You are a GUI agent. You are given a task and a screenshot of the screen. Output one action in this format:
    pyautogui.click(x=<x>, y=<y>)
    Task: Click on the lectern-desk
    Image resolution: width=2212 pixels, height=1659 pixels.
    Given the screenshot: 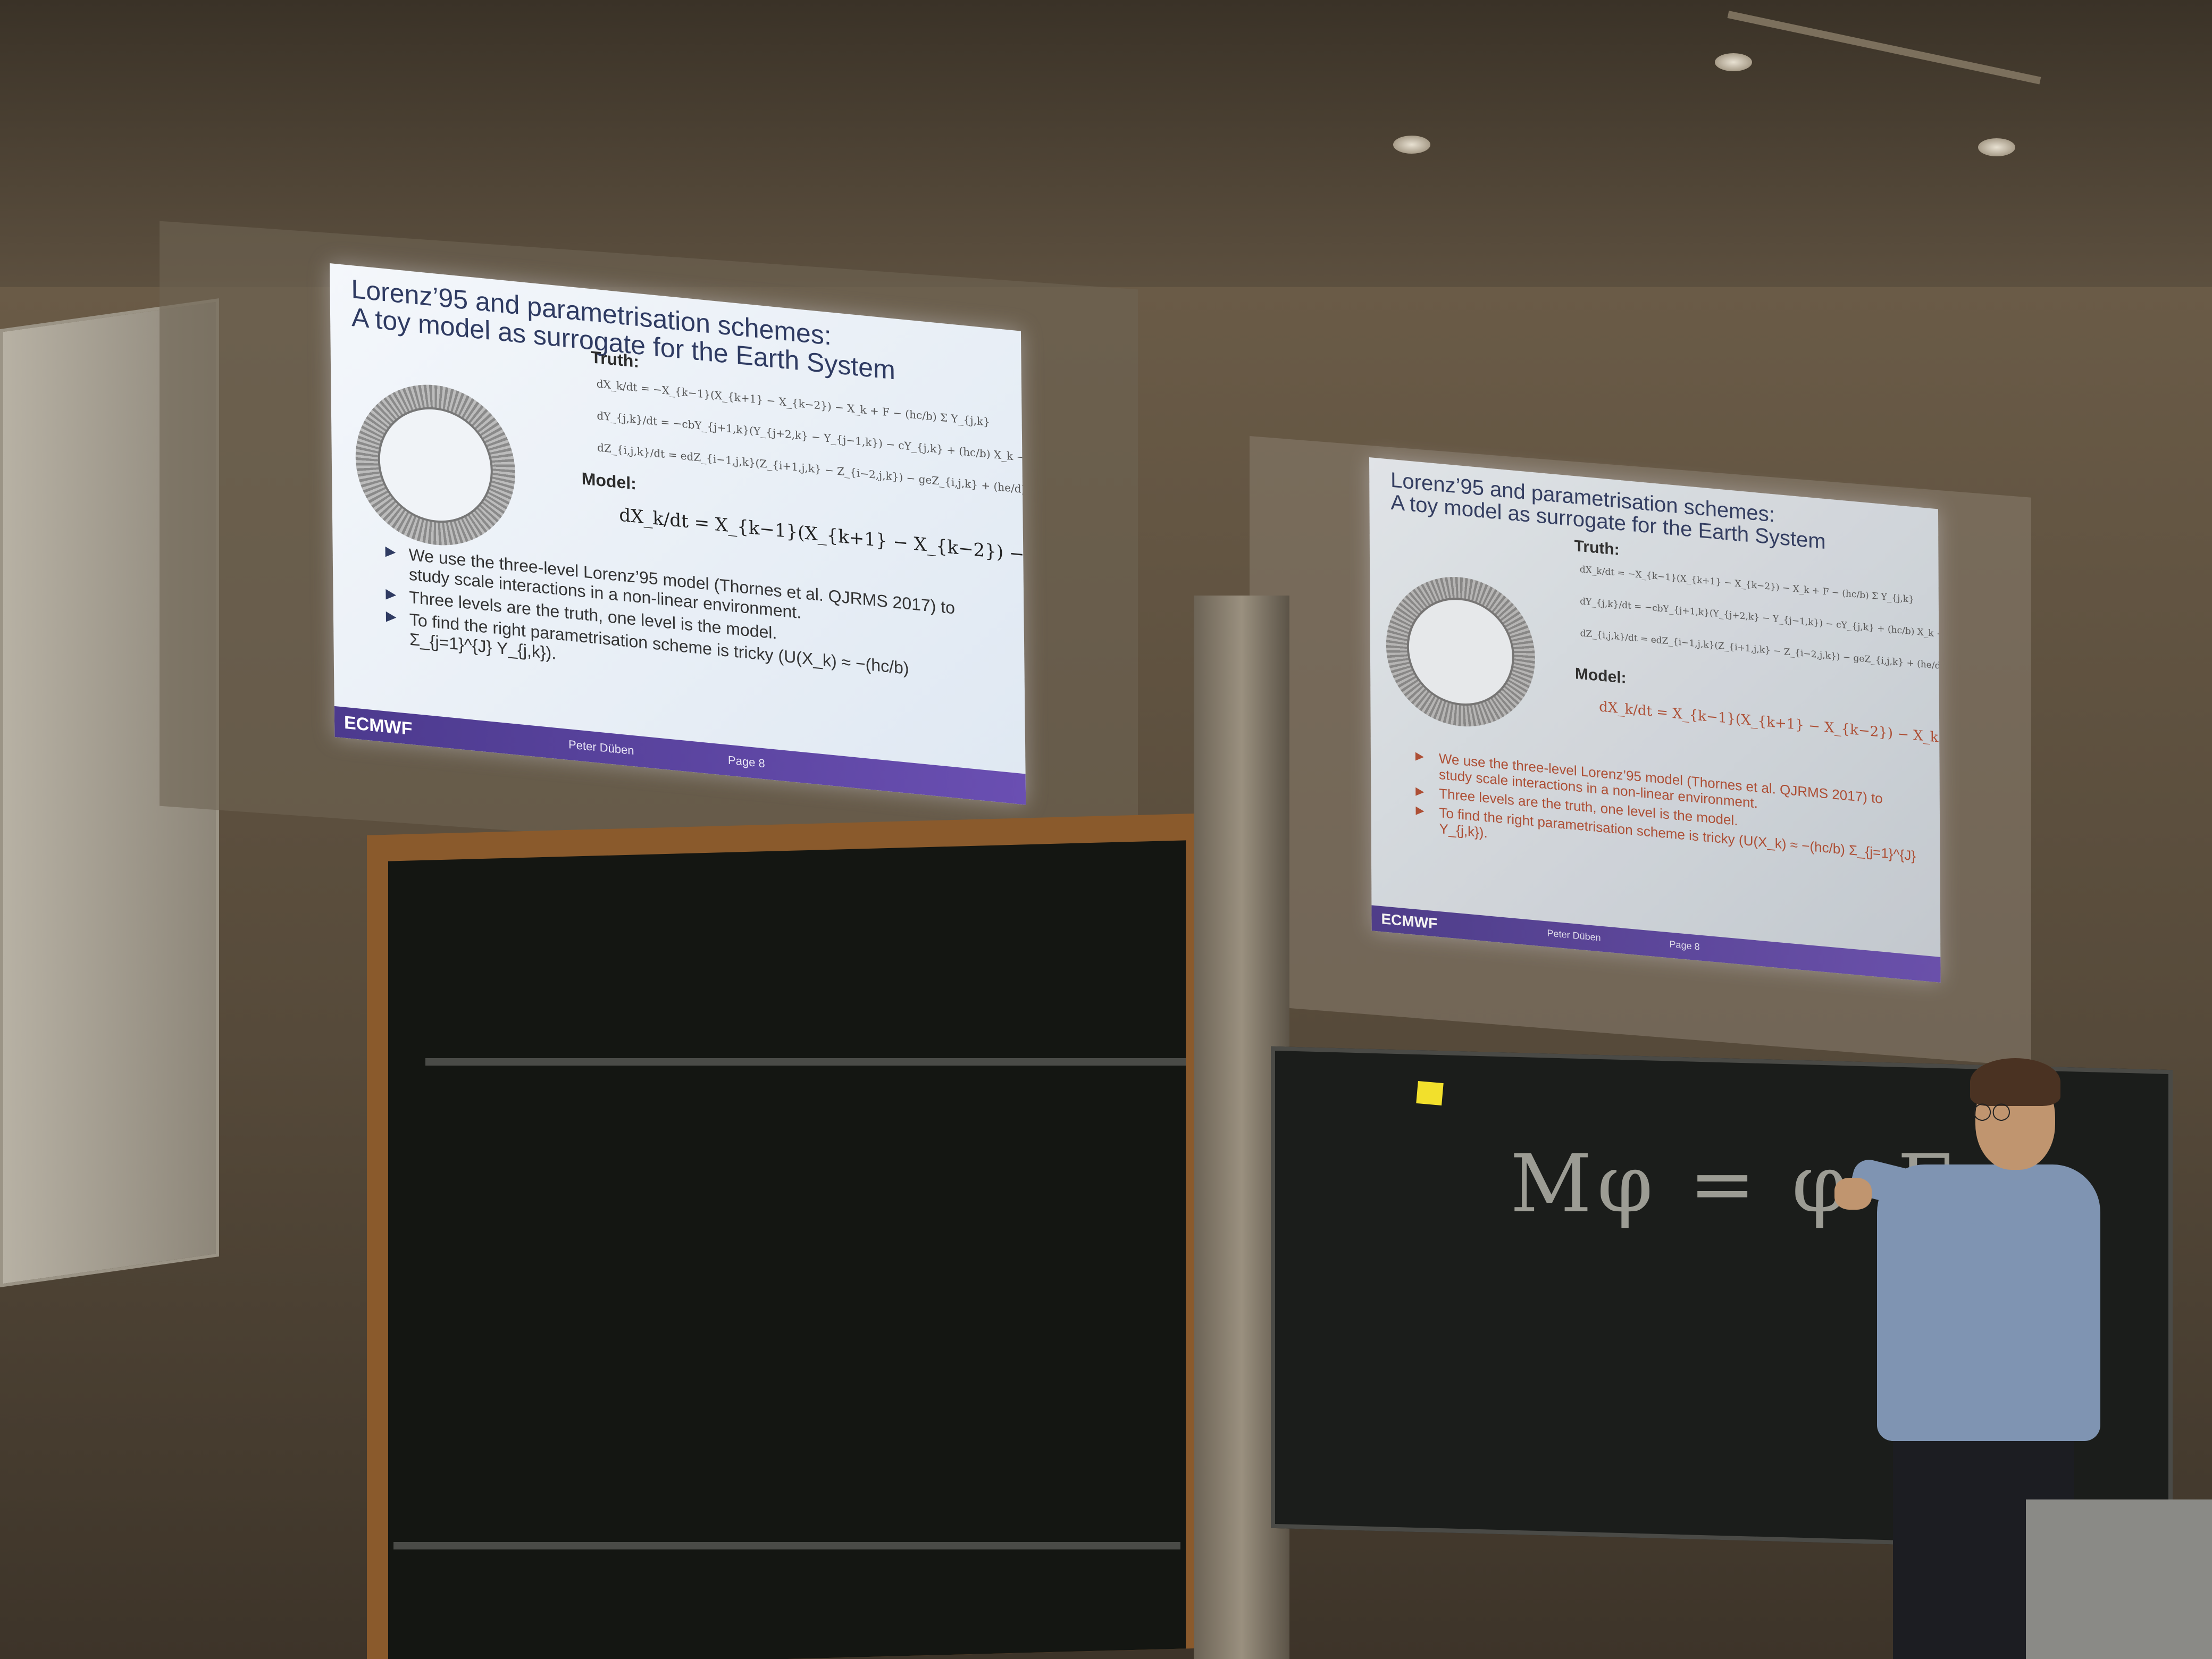 What is the action you would take?
    pyautogui.click(x=2119, y=1579)
    